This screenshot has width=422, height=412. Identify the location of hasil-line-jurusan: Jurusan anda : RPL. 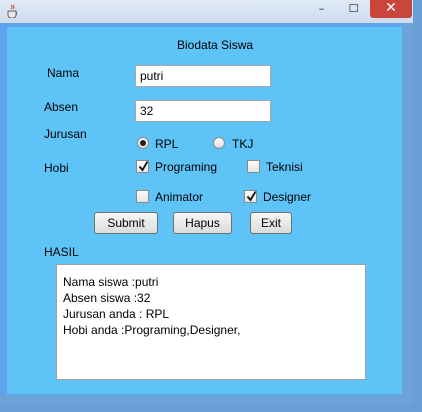
(116, 314).